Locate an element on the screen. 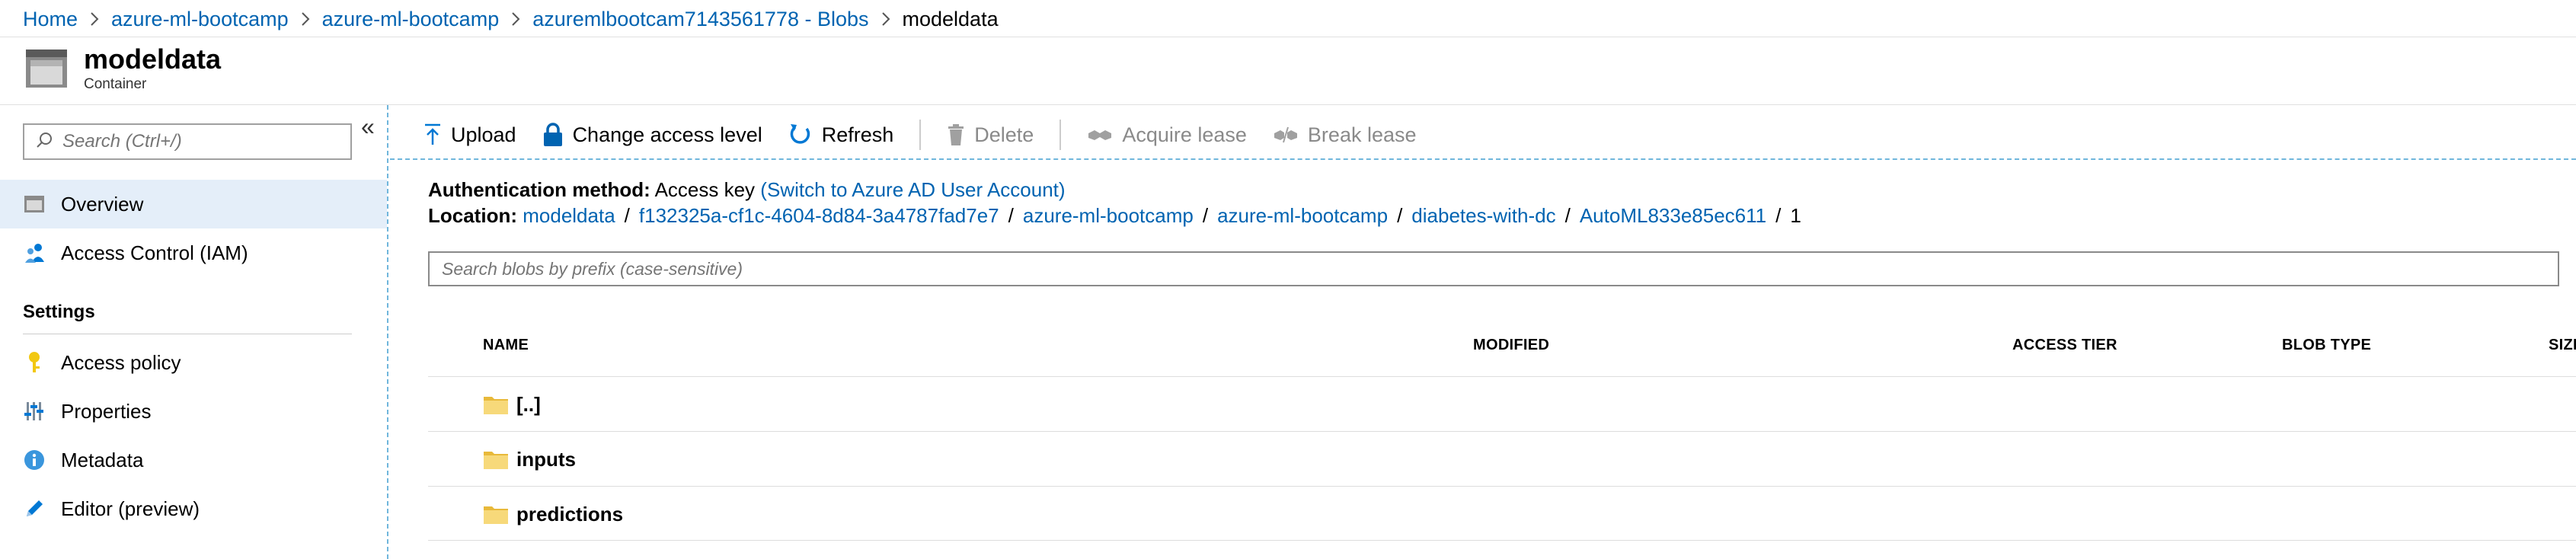 This screenshot has width=2576, height=559. breadcrumb-home: Home is located at coordinates (51, 19).